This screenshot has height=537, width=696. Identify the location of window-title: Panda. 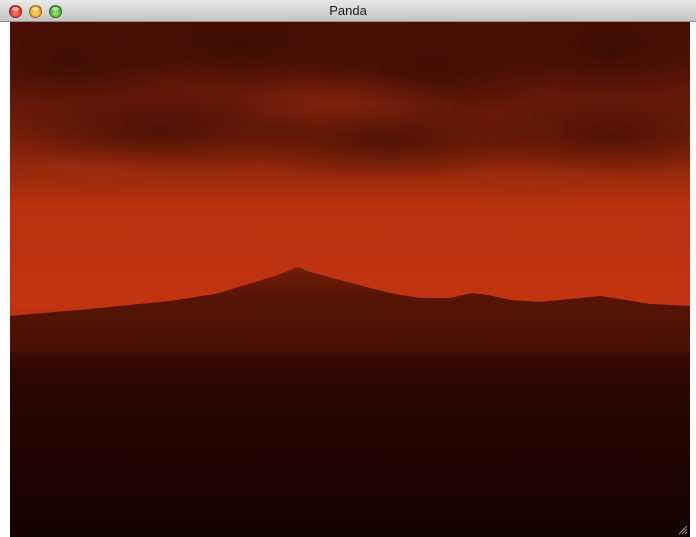
(348, 10).